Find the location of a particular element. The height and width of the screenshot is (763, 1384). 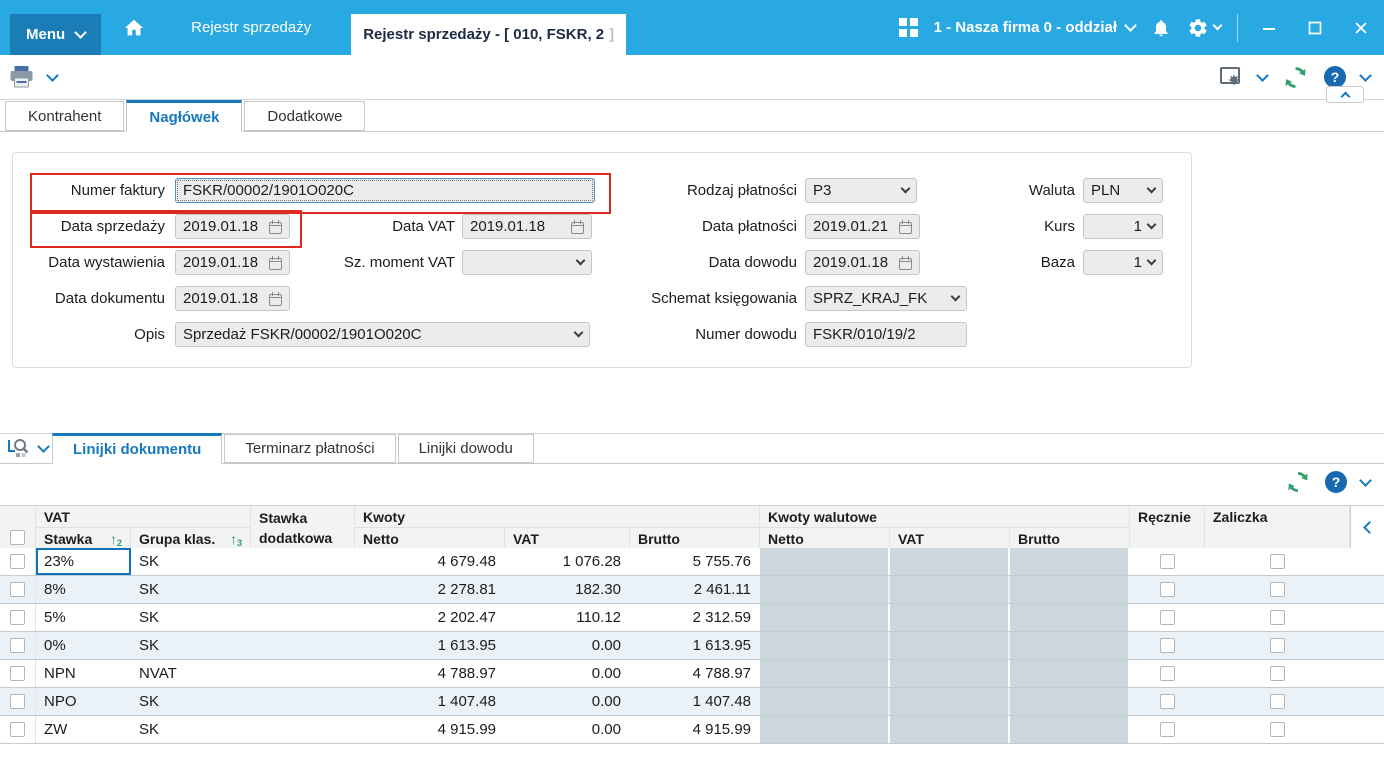

minimize-button is located at coordinates (1269, 28).